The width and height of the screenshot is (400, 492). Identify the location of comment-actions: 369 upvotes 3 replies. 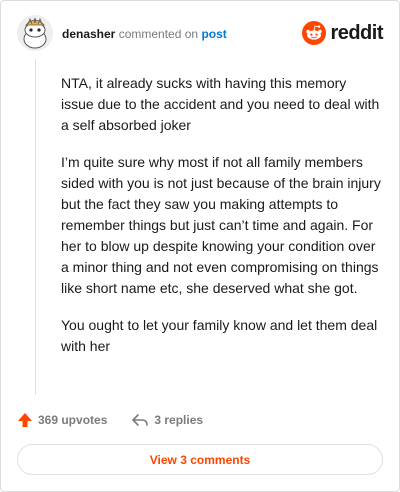
(110, 420).